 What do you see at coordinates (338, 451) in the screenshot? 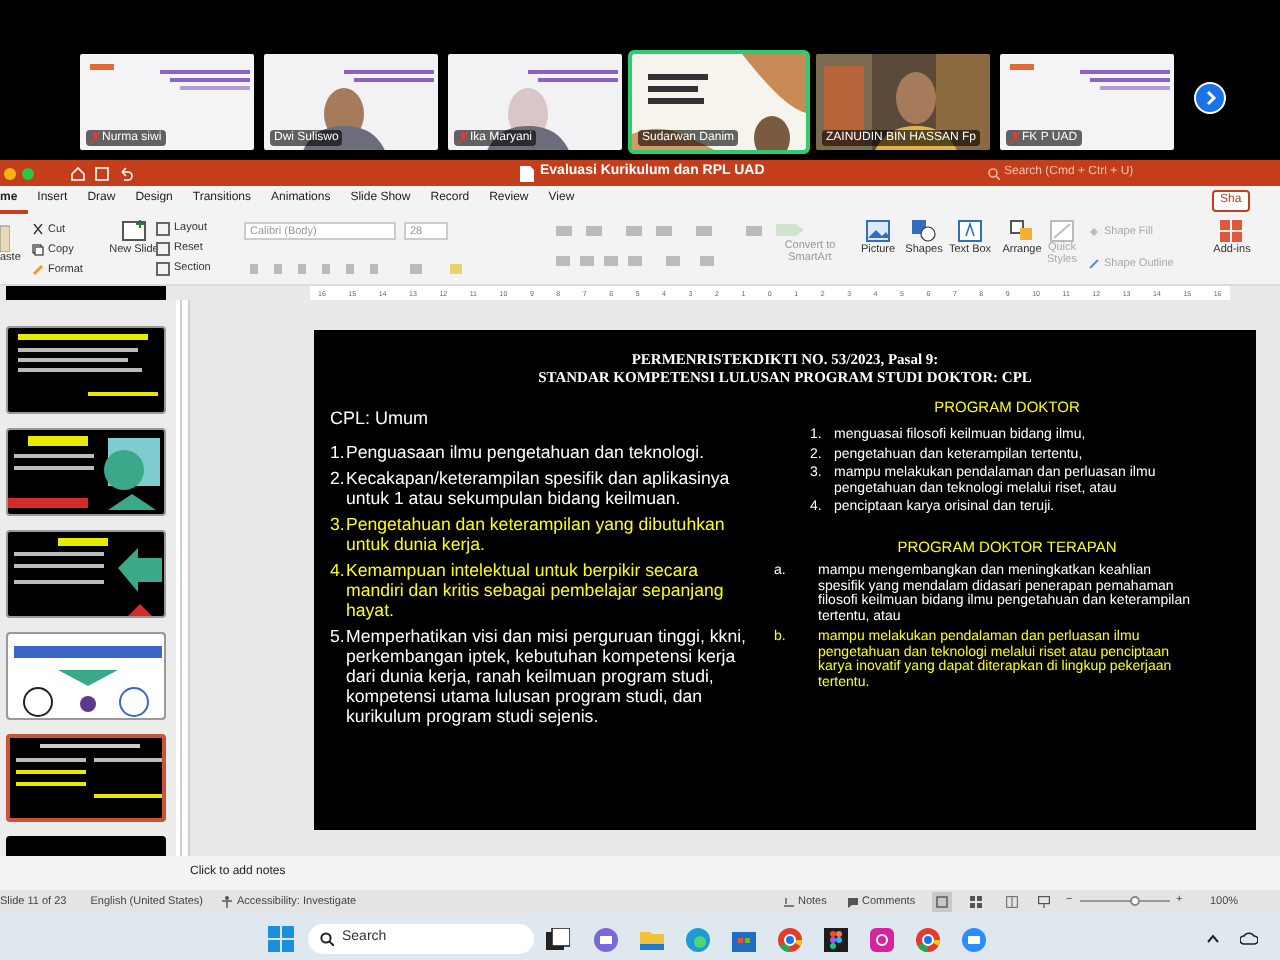
I see `list-number: 1.` at bounding box center [338, 451].